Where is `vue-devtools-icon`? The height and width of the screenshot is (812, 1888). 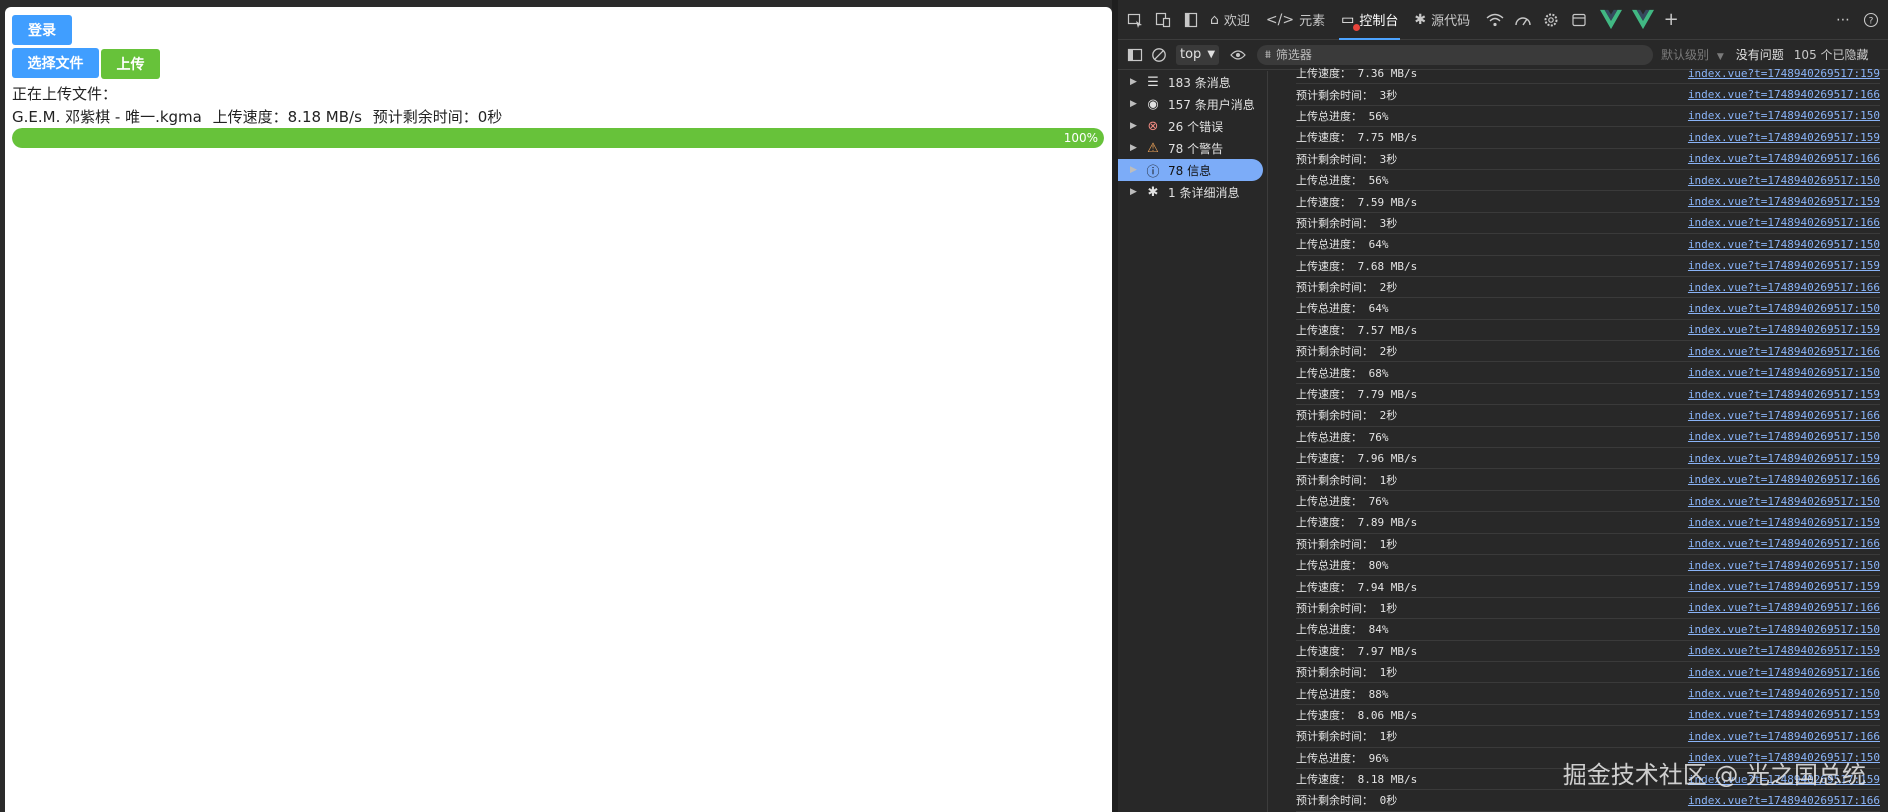 vue-devtools-icon is located at coordinates (1611, 20).